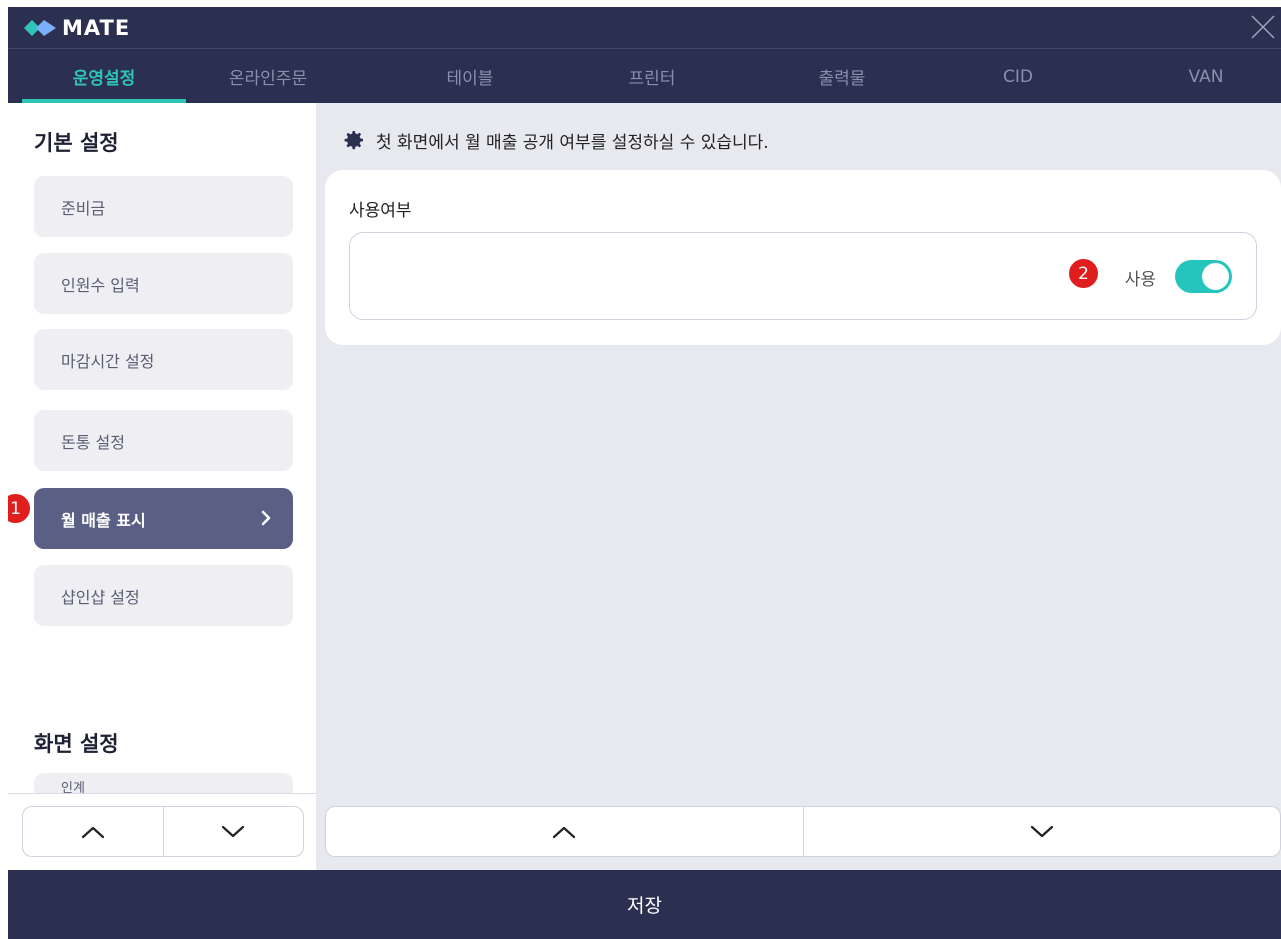 The width and height of the screenshot is (1281, 939). I want to click on usage-toggle, so click(1203, 276).